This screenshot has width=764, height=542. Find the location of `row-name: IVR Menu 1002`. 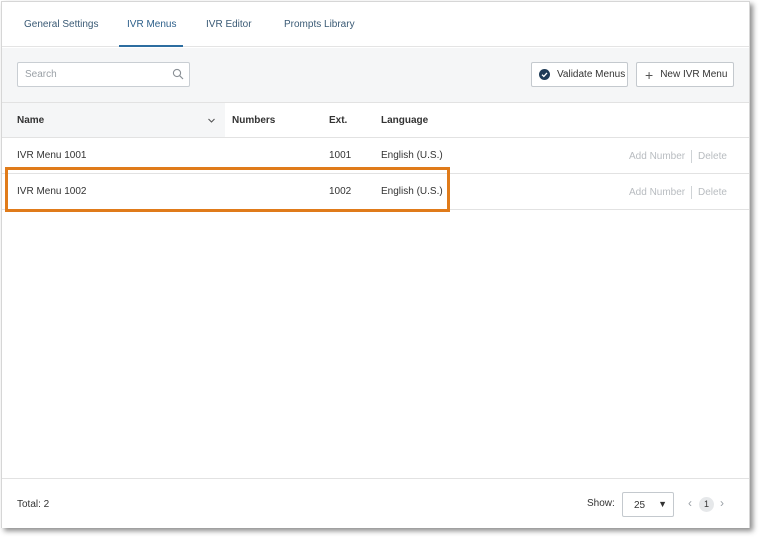

row-name: IVR Menu 1002 is located at coordinates (52, 191).